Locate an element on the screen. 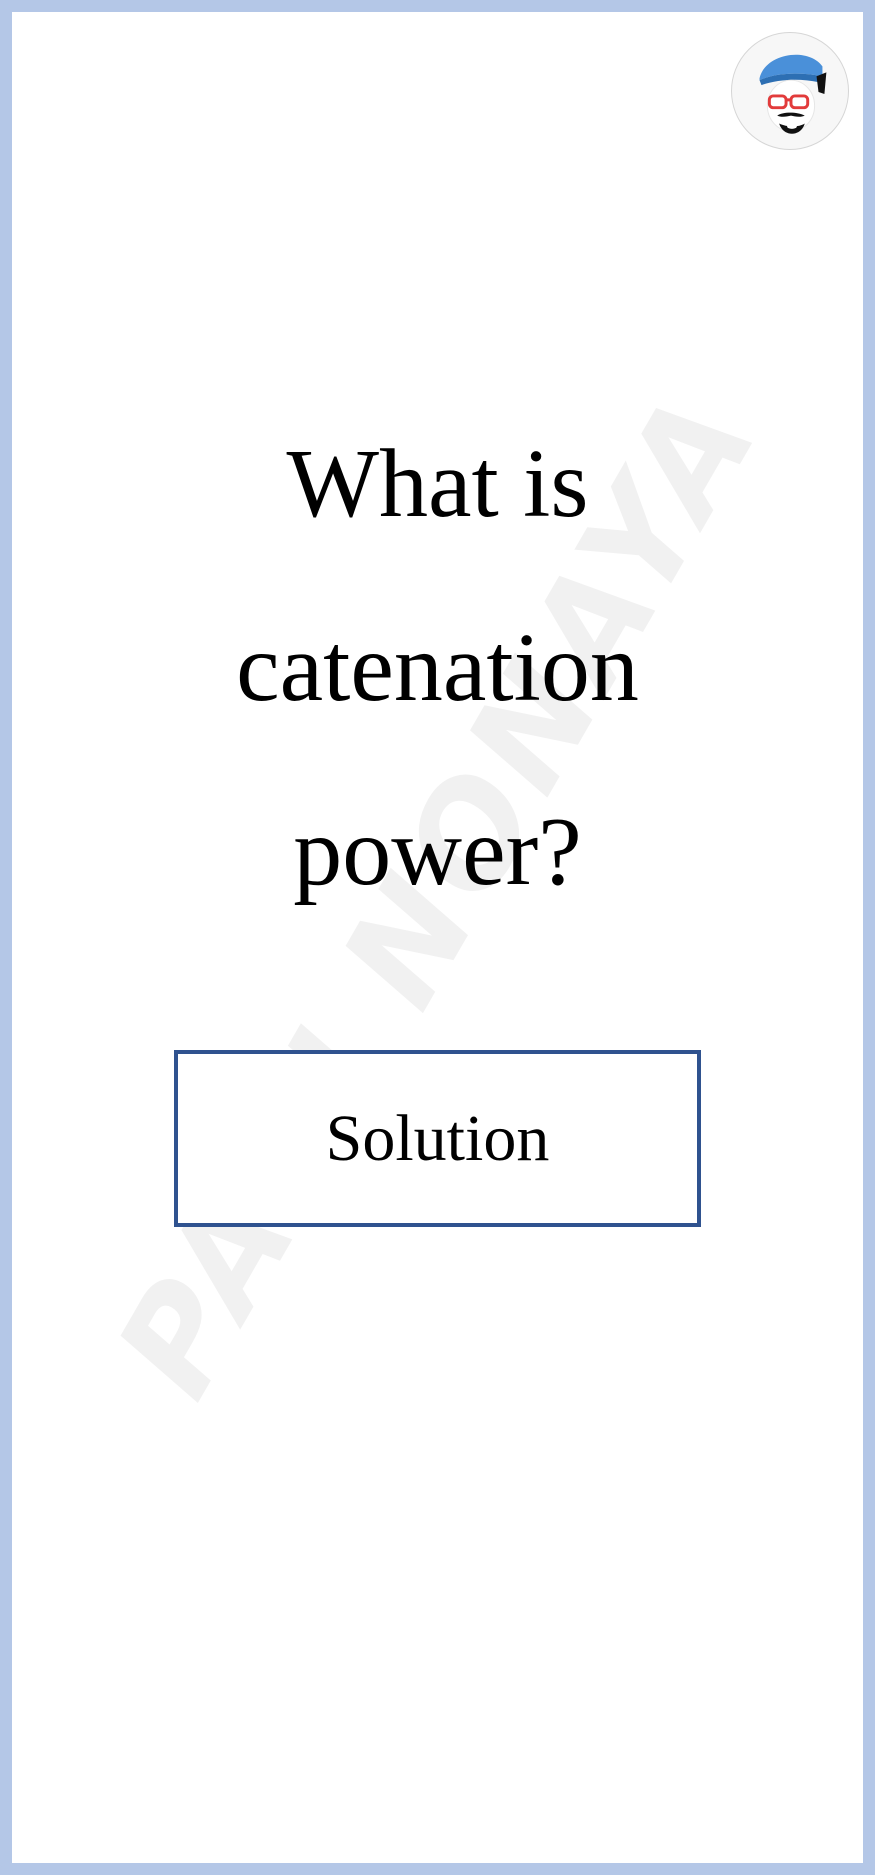  avatar-logo is located at coordinates (790, 91).